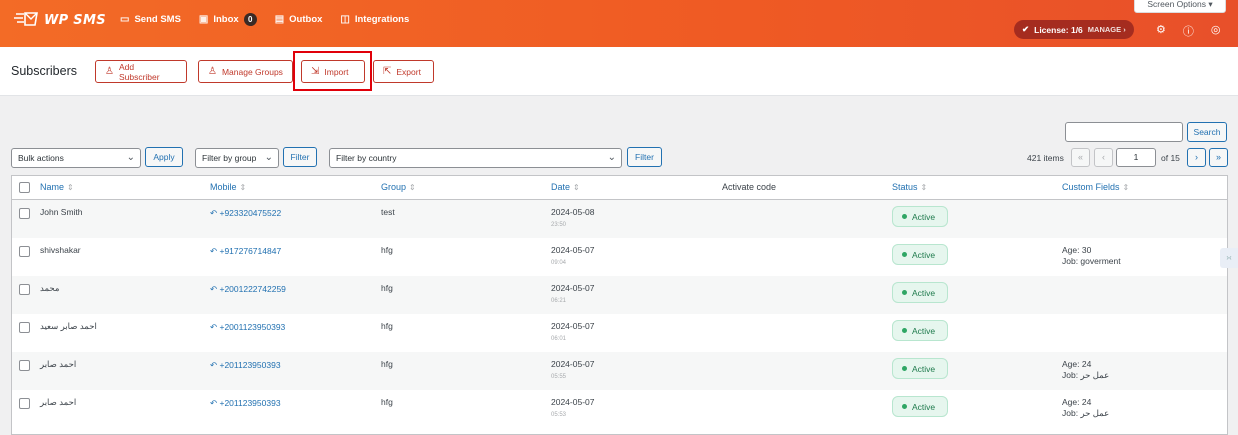  Describe the element at coordinates (749, 187) in the screenshot. I see `column-activate-code: Activate code` at that location.